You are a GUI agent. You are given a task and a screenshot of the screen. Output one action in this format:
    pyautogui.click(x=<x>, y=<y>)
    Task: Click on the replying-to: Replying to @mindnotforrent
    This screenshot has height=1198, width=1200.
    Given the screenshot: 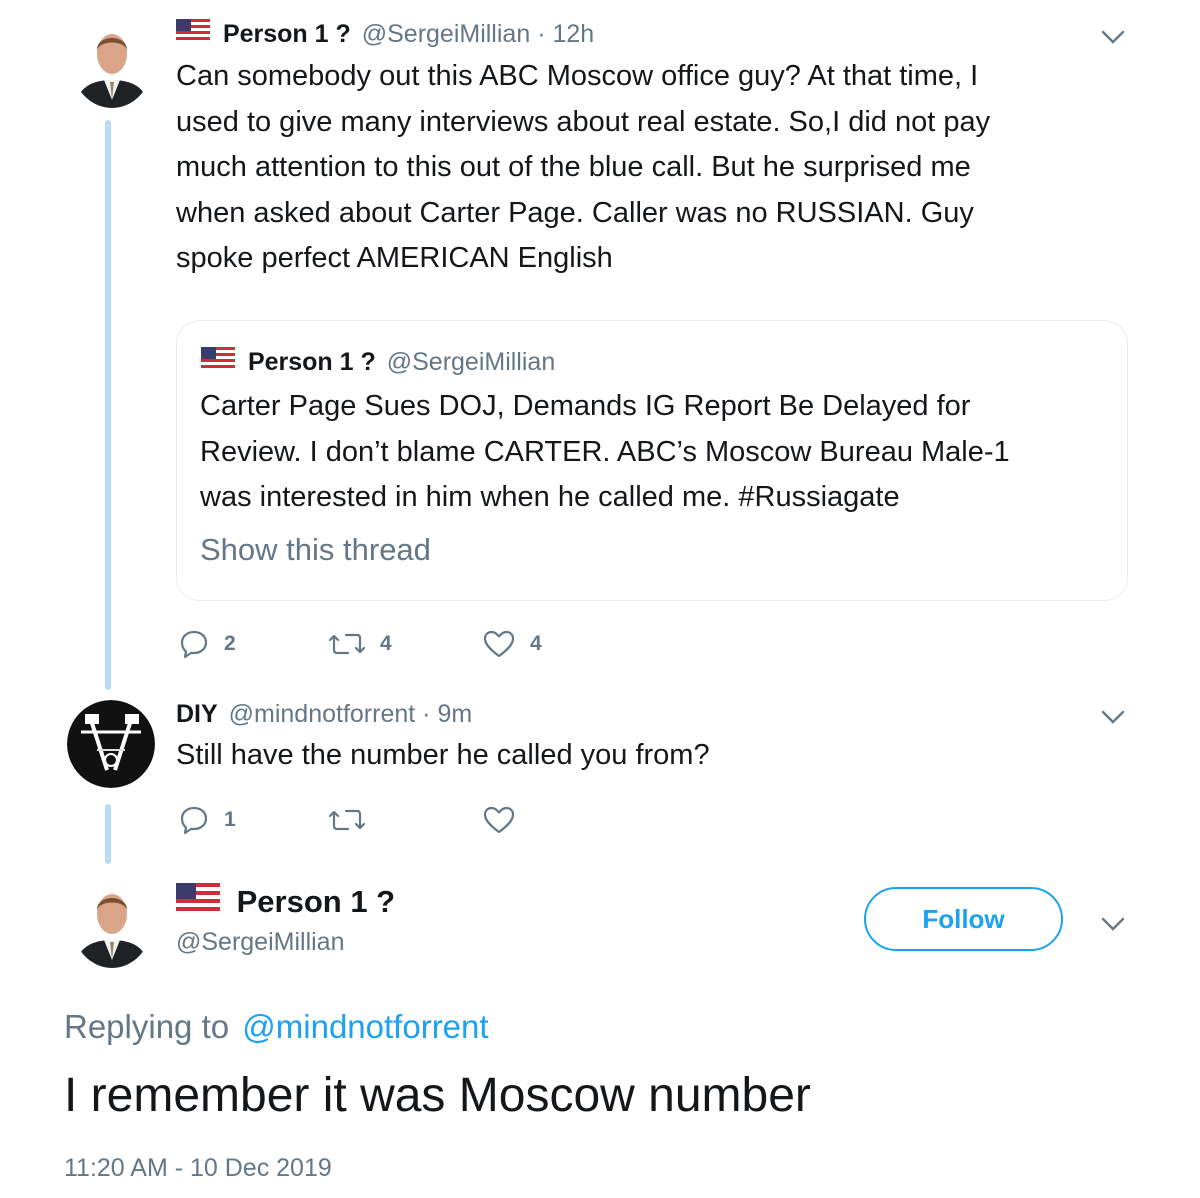 What is the action you would take?
    pyautogui.click(x=276, y=1027)
    